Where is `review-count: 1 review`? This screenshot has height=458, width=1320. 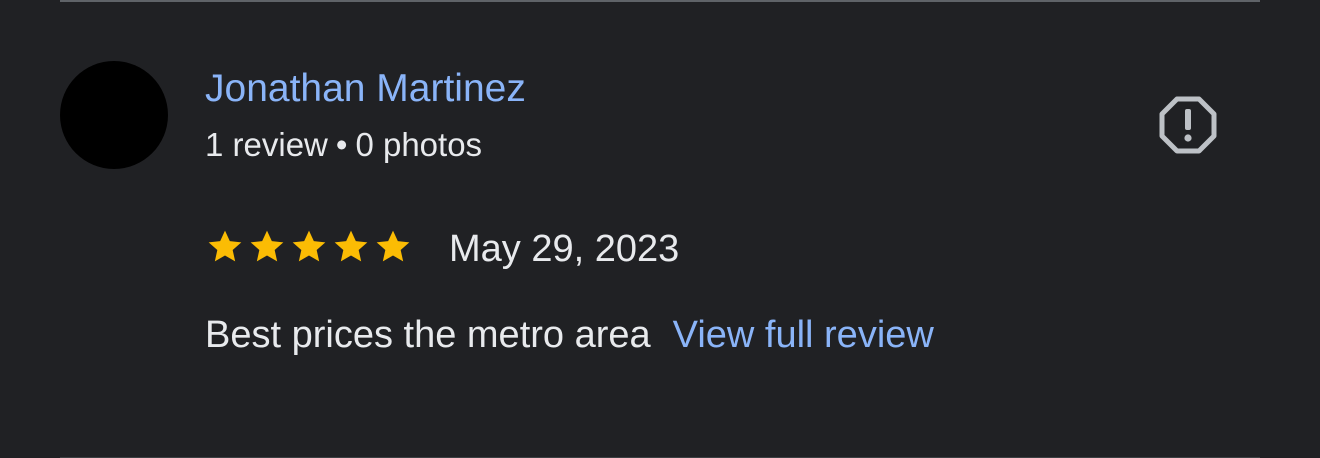
review-count: 1 review is located at coordinates (266, 144).